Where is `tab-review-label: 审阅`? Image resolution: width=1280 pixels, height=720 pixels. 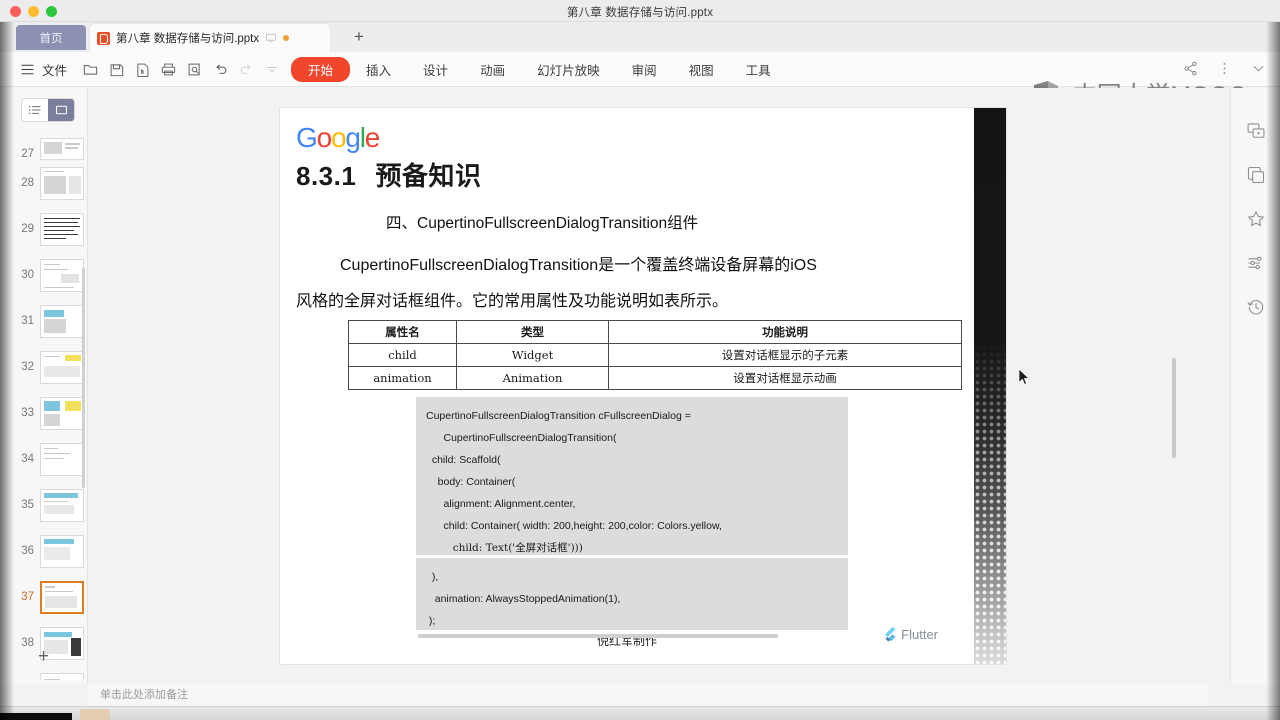
tab-review-label: 审阅 is located at coordinates (644, 70).